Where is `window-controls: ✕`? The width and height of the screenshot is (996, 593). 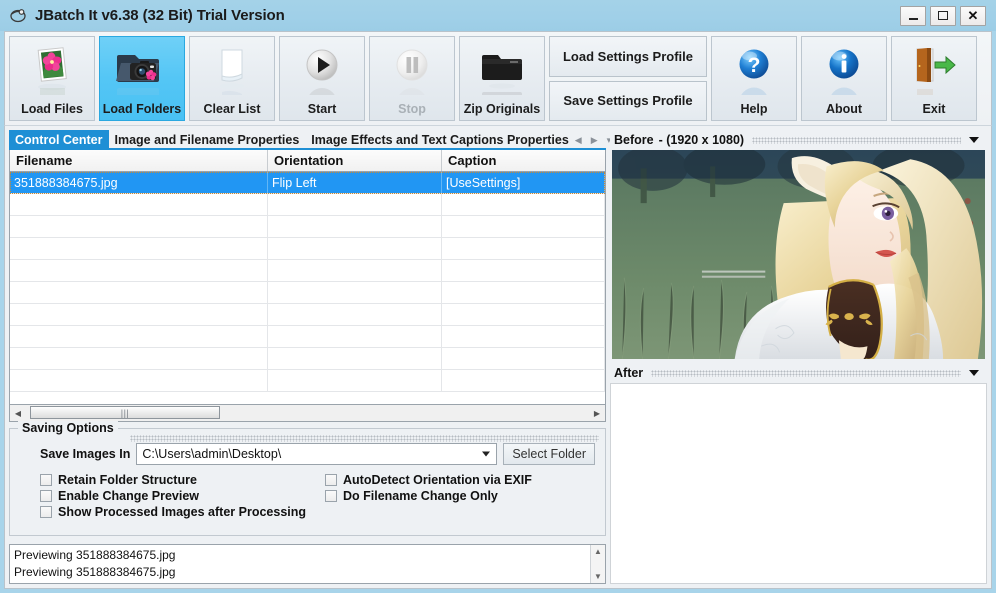
window-controls: ✕ is located at coordinates (946, 15).